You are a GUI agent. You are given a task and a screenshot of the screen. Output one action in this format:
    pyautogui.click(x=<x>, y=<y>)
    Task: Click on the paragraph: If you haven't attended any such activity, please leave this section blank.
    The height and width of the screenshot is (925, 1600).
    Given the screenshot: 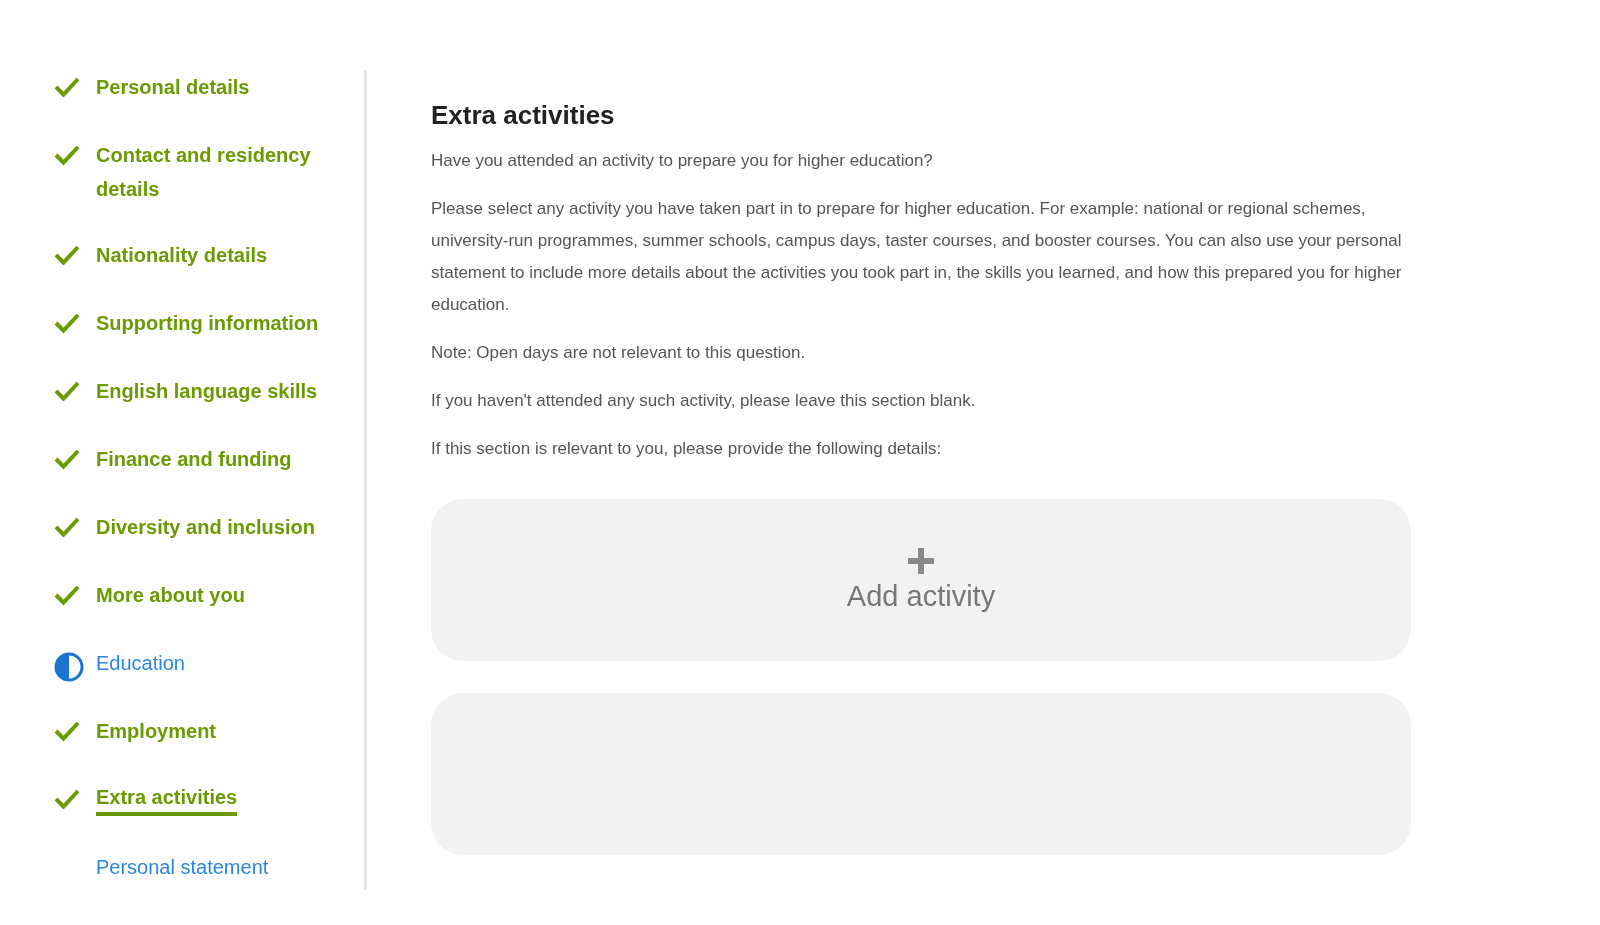 What is the action you would take?
    pyautogui.click(x=704, y=401)
    